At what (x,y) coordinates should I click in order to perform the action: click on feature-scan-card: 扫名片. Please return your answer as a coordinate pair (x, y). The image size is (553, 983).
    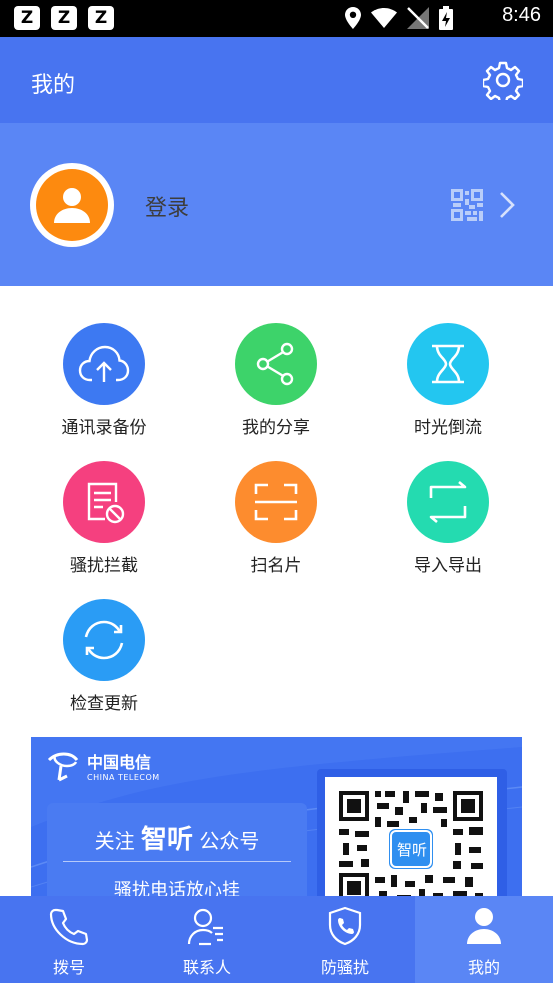
    Looking at the image, I should click on (276, 518).